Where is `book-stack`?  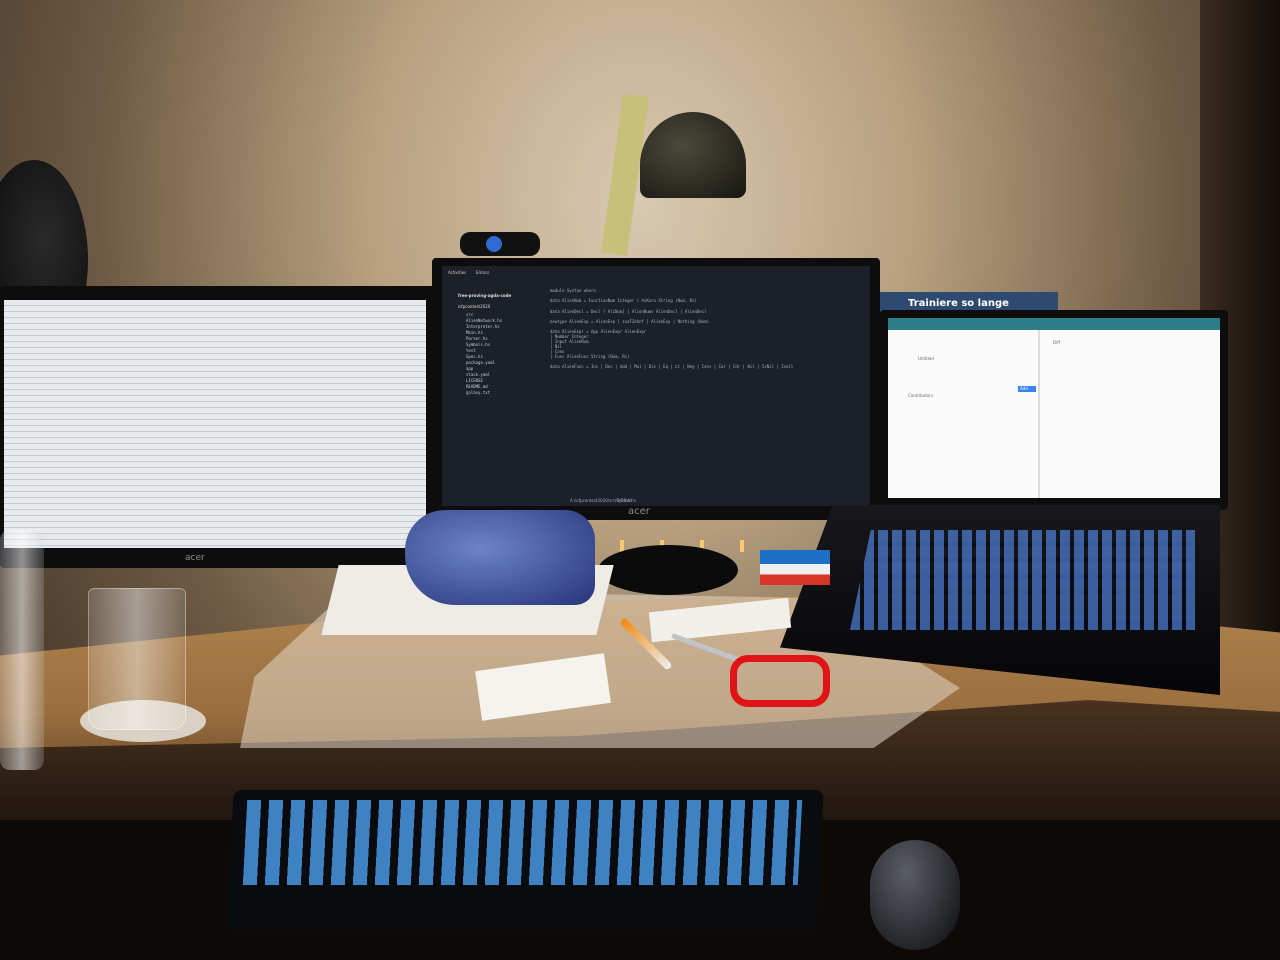 book-stack is located at coordinates (795, 567).